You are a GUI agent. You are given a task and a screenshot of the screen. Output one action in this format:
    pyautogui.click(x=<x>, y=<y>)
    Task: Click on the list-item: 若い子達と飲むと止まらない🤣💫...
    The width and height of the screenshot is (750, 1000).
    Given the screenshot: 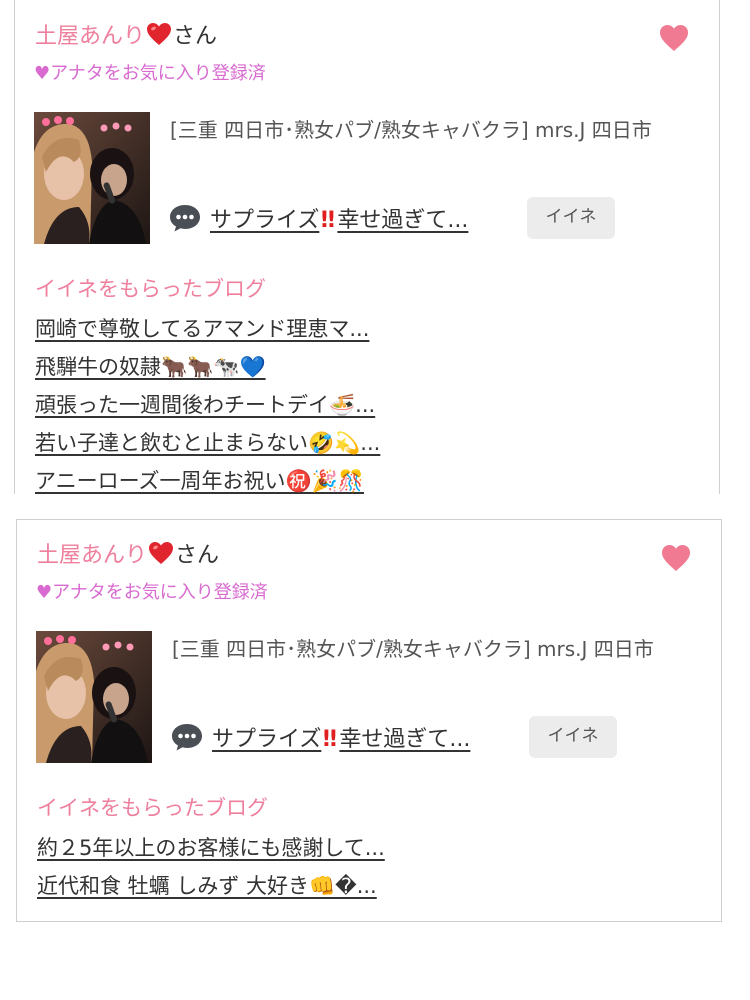 What is the action you would take?
    pyautogui.click(x=207, y=445)
    